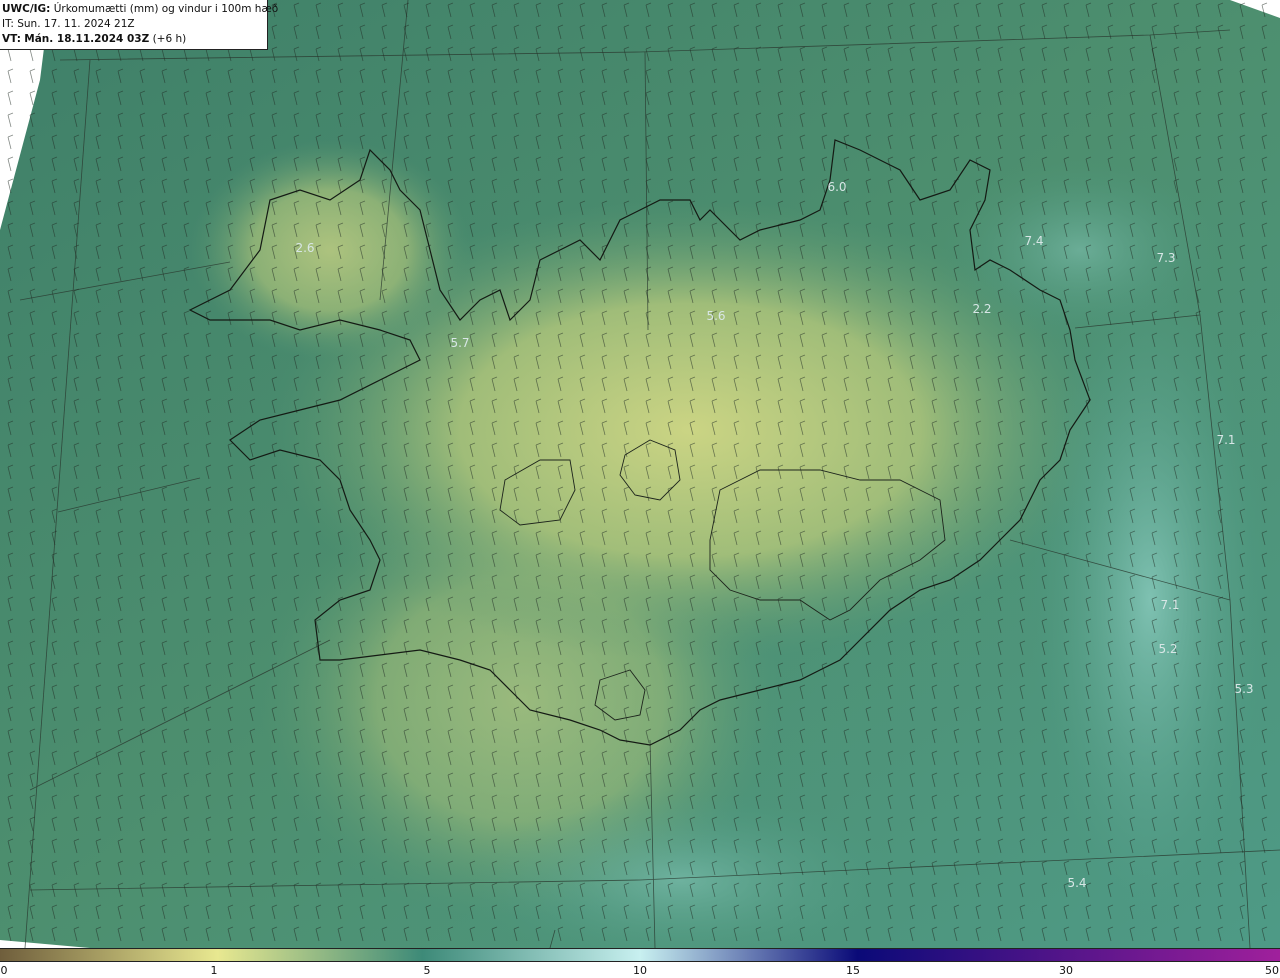 The height and width of the screenshot is (978, 1280). I want to click on valid-prefix: VT:, so click(11, 39).